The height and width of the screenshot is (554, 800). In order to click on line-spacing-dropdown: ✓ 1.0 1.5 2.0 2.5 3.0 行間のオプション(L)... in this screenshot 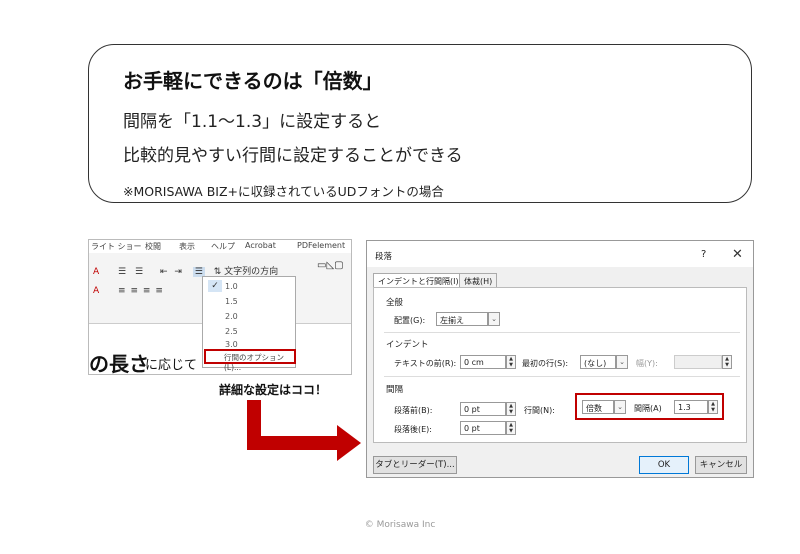, I will do `click(249, 324)`.